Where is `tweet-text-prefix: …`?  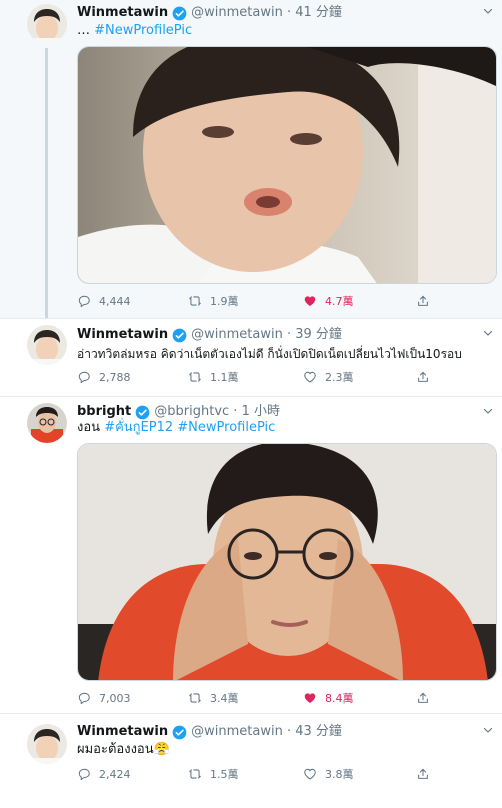
tweet-text-prefix: … is located at coordinates (86, 30).